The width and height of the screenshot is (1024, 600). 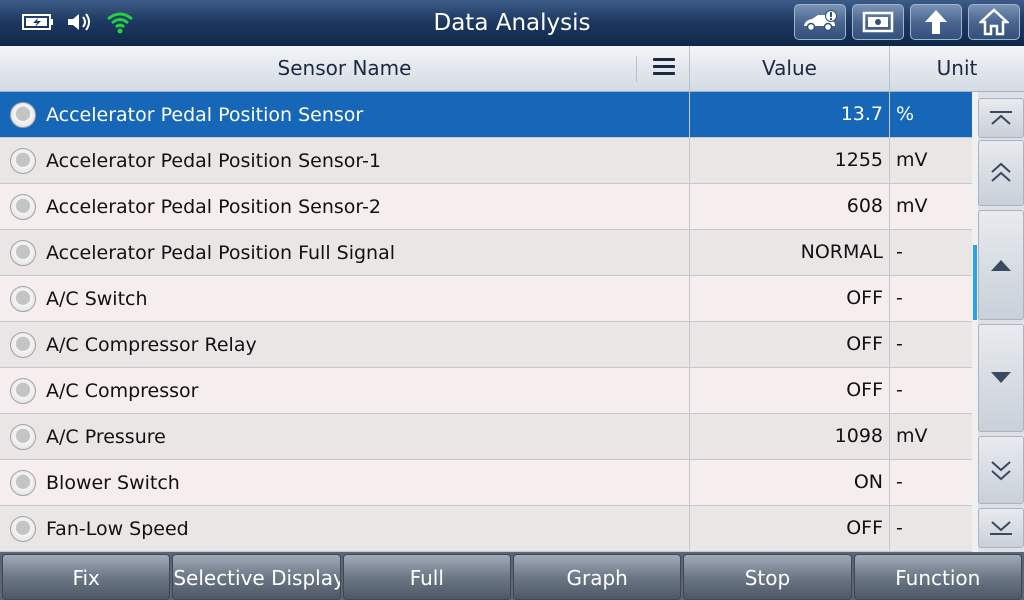 I want to click on back-button, so click(x=936, y=22).